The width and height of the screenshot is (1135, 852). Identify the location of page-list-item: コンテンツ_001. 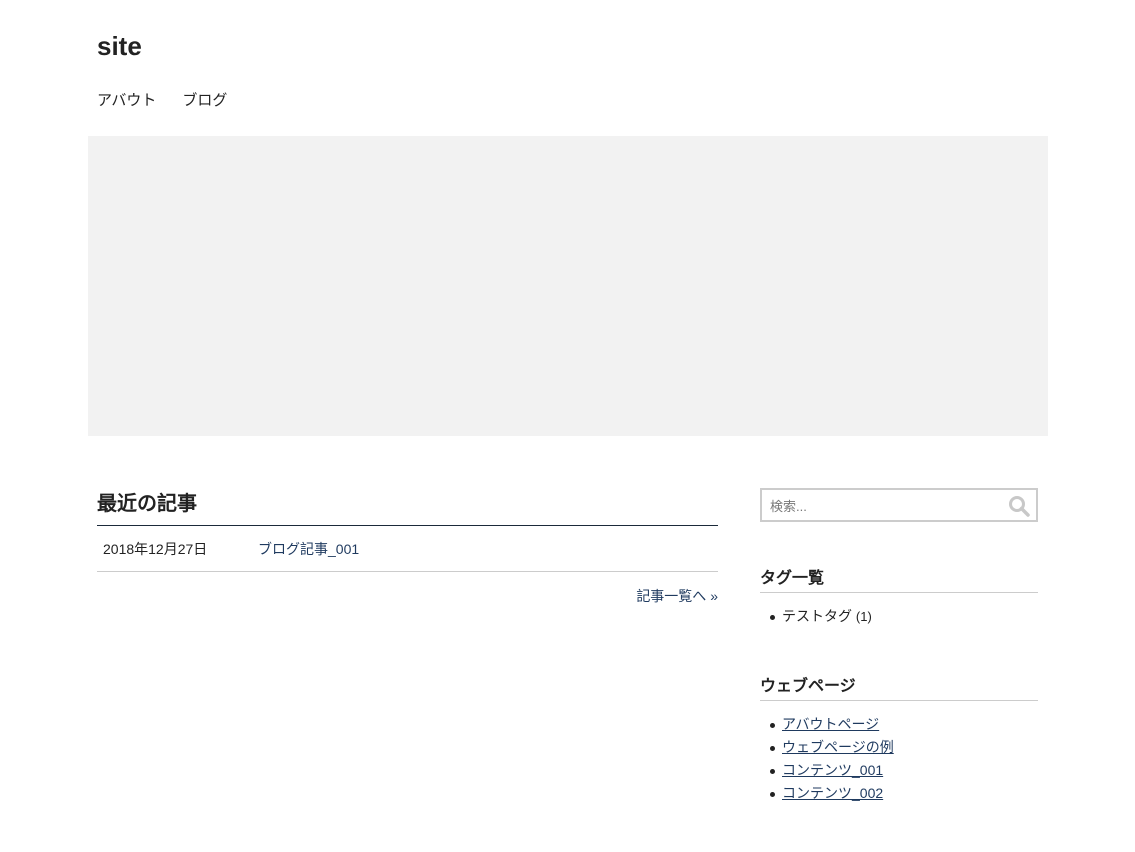
(899, 770).